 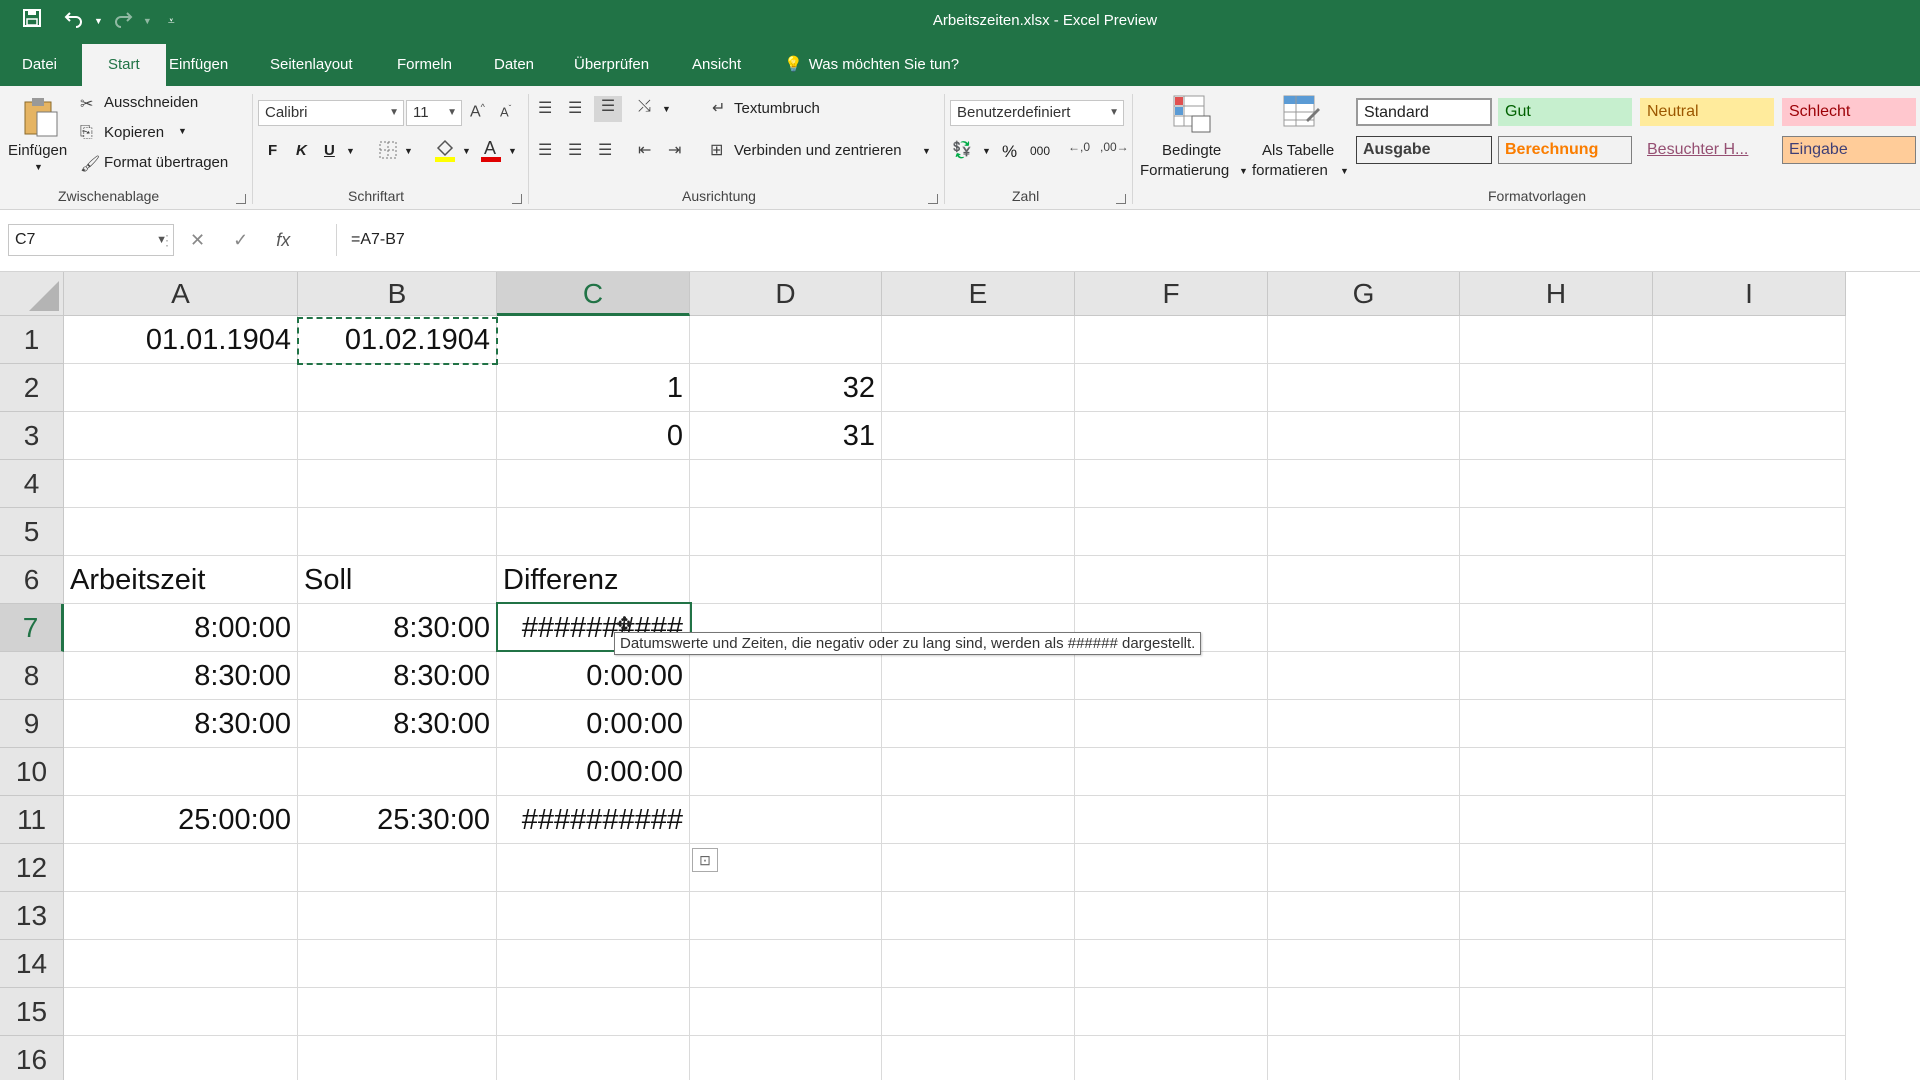 I want to click on cell-c11: ##########, so click(x=593, y=820).